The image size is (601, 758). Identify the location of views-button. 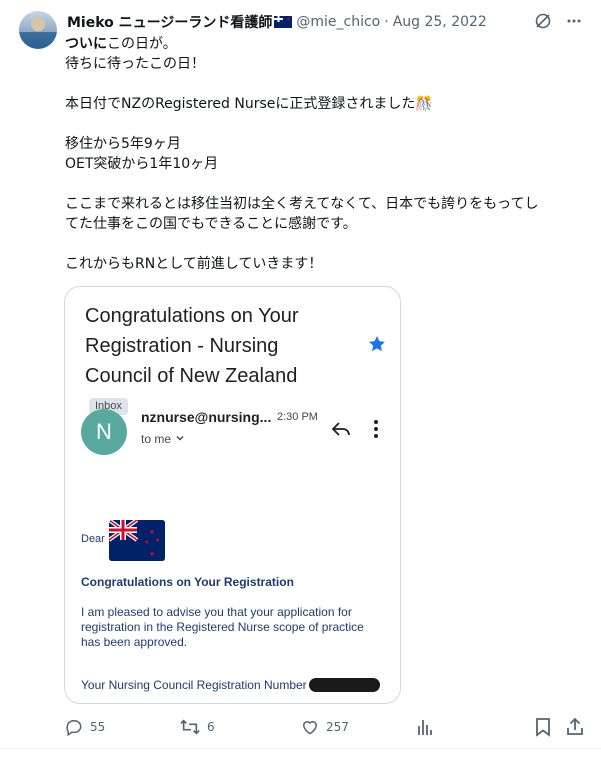
(425, 727).